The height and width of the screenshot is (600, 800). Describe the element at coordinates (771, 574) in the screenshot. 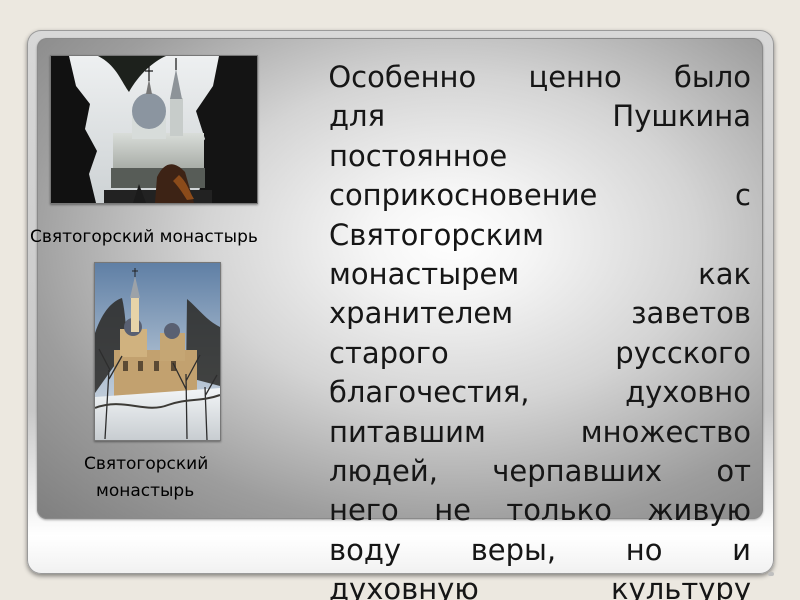

I see `slide-edge-mark` at that location.